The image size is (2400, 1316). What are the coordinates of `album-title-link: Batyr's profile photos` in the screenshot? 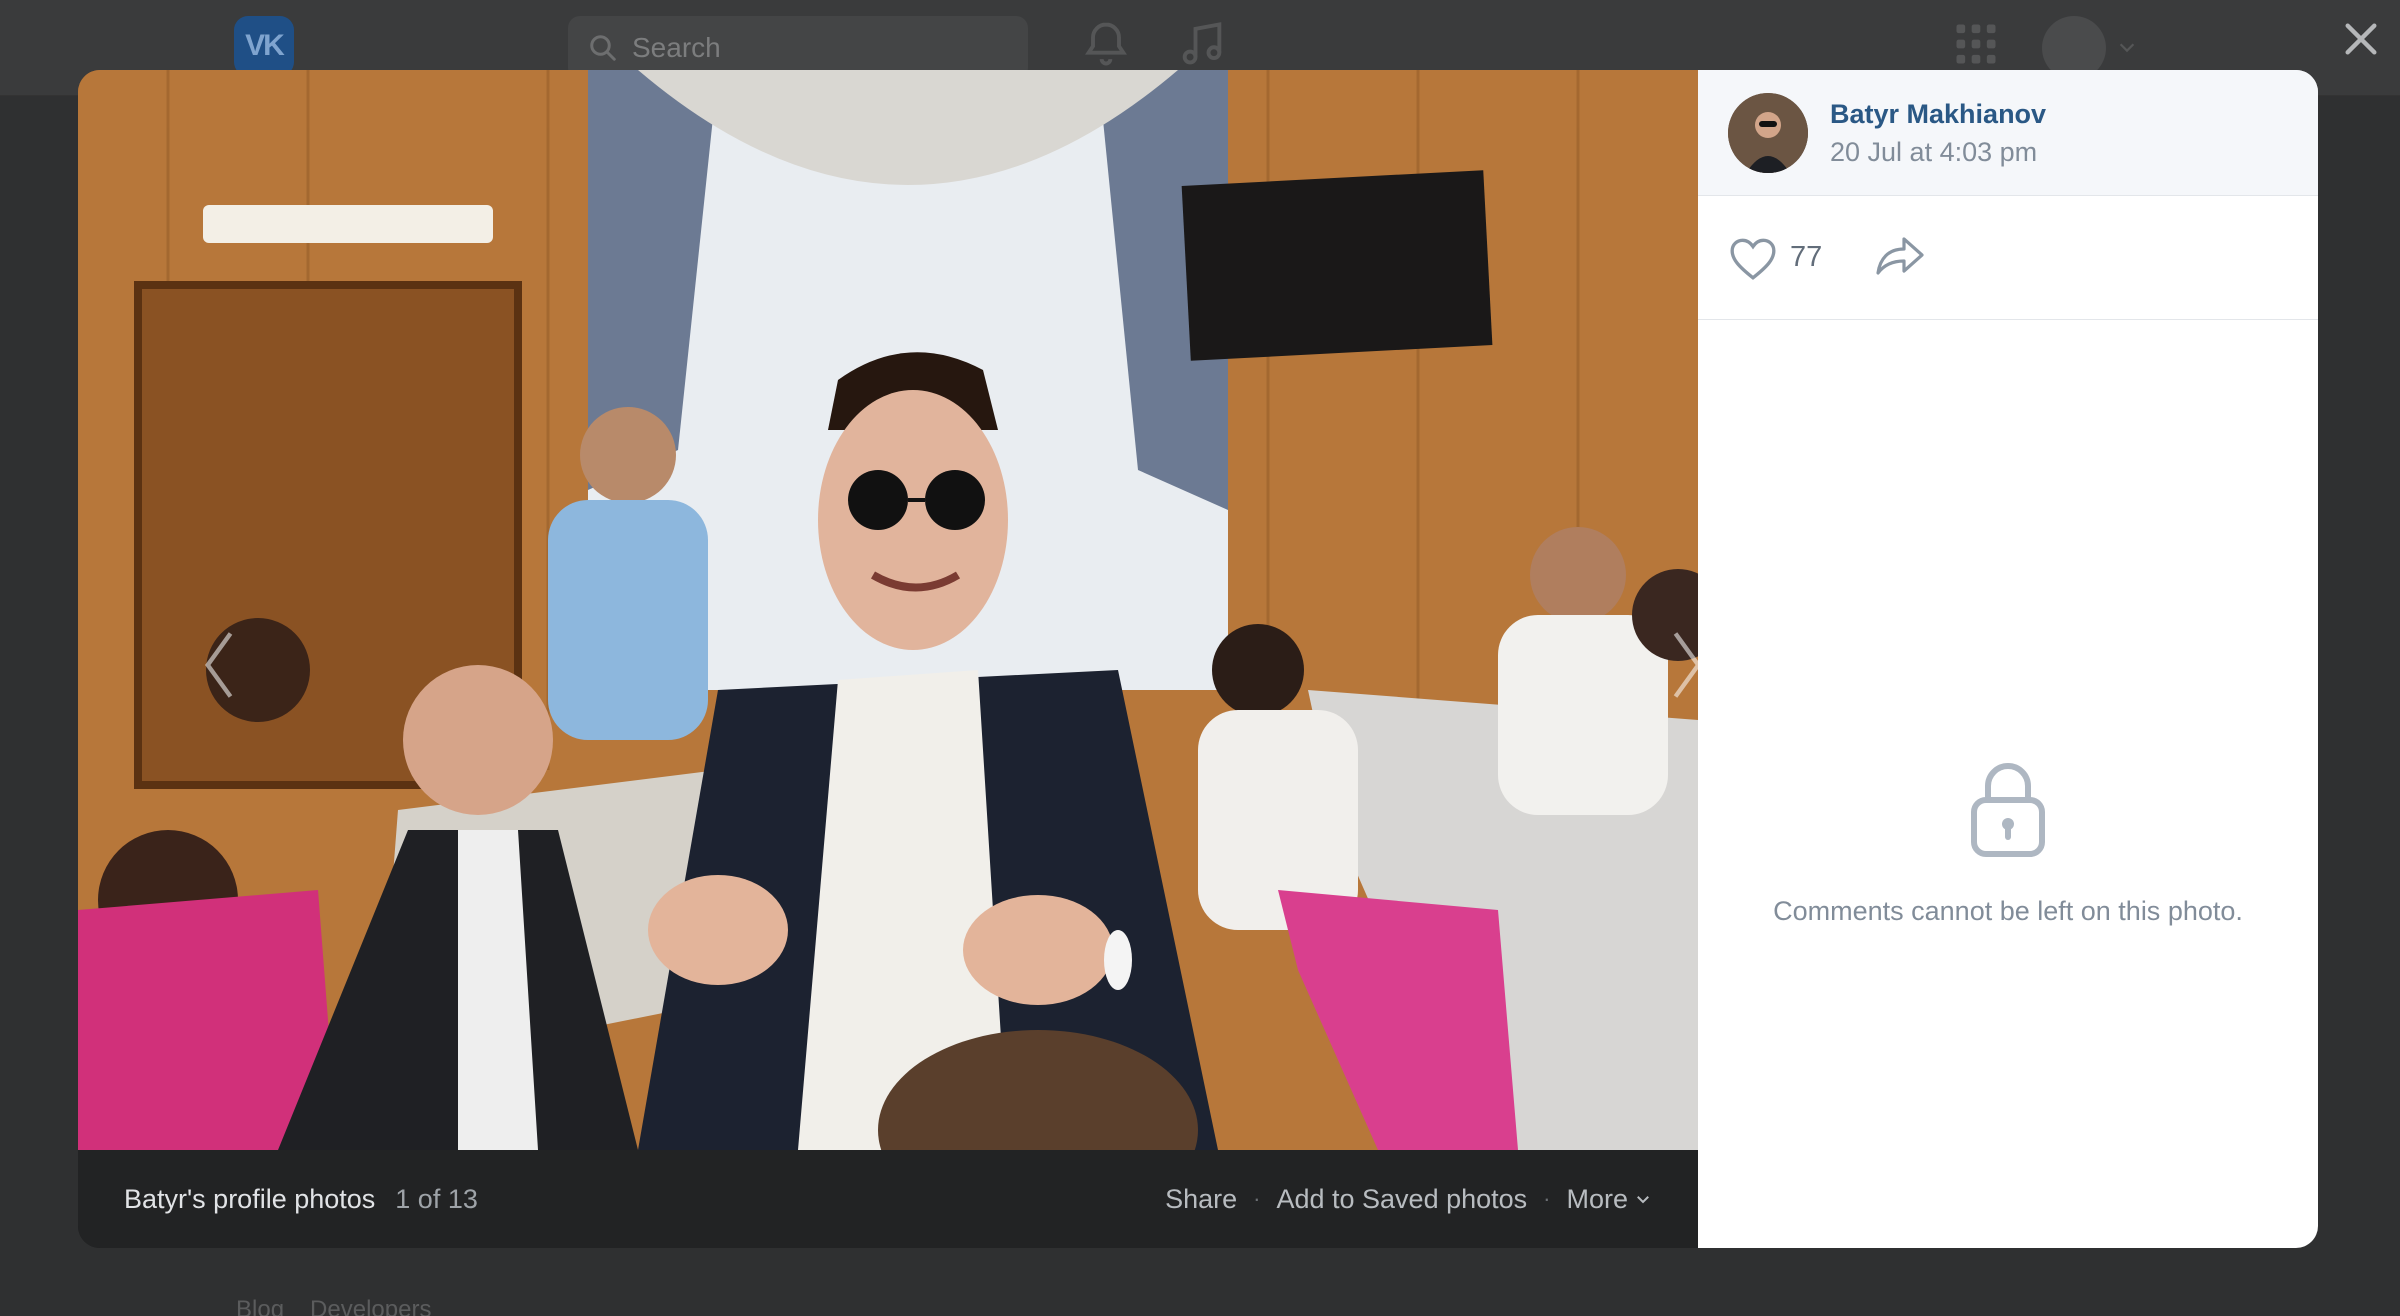 It's located at (249, 1199).